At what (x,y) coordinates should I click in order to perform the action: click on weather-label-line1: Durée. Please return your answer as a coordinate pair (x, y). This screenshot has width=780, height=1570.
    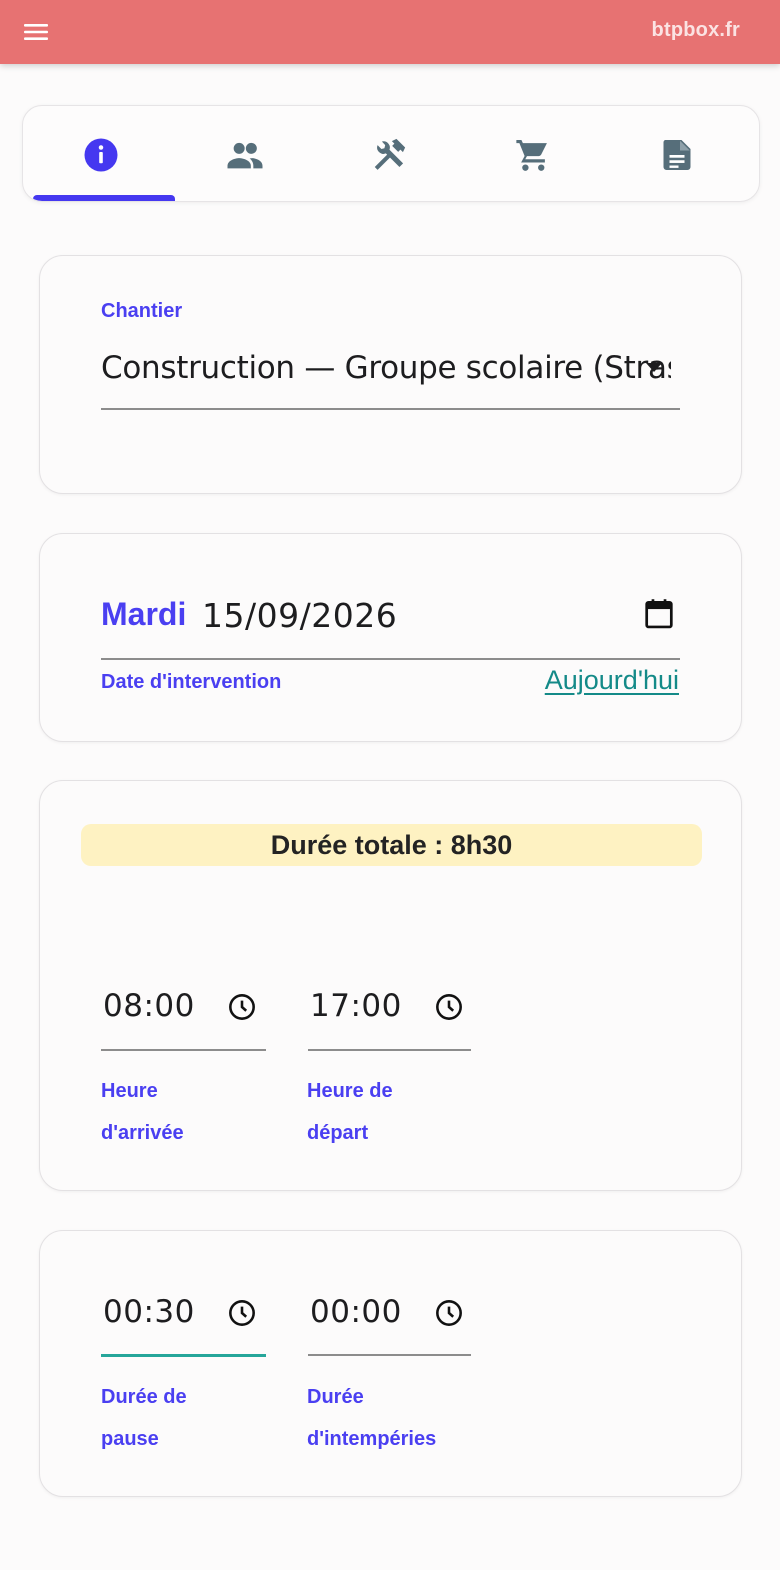
    Looking at the image, I should click on (335, 1397).